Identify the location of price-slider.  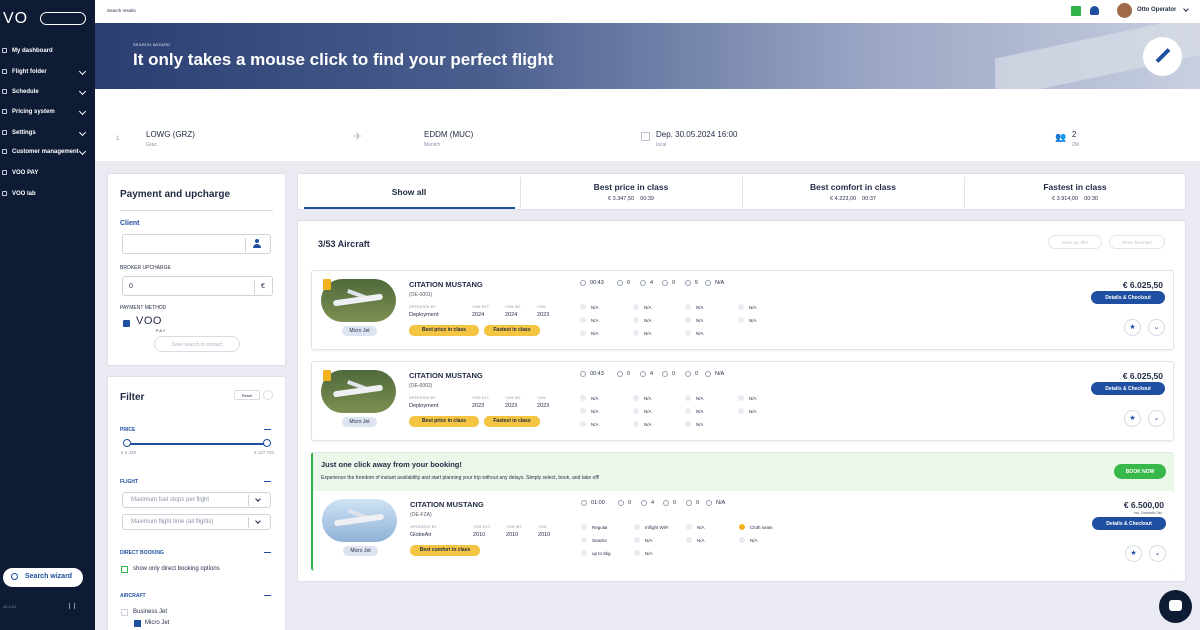
(197, 444).